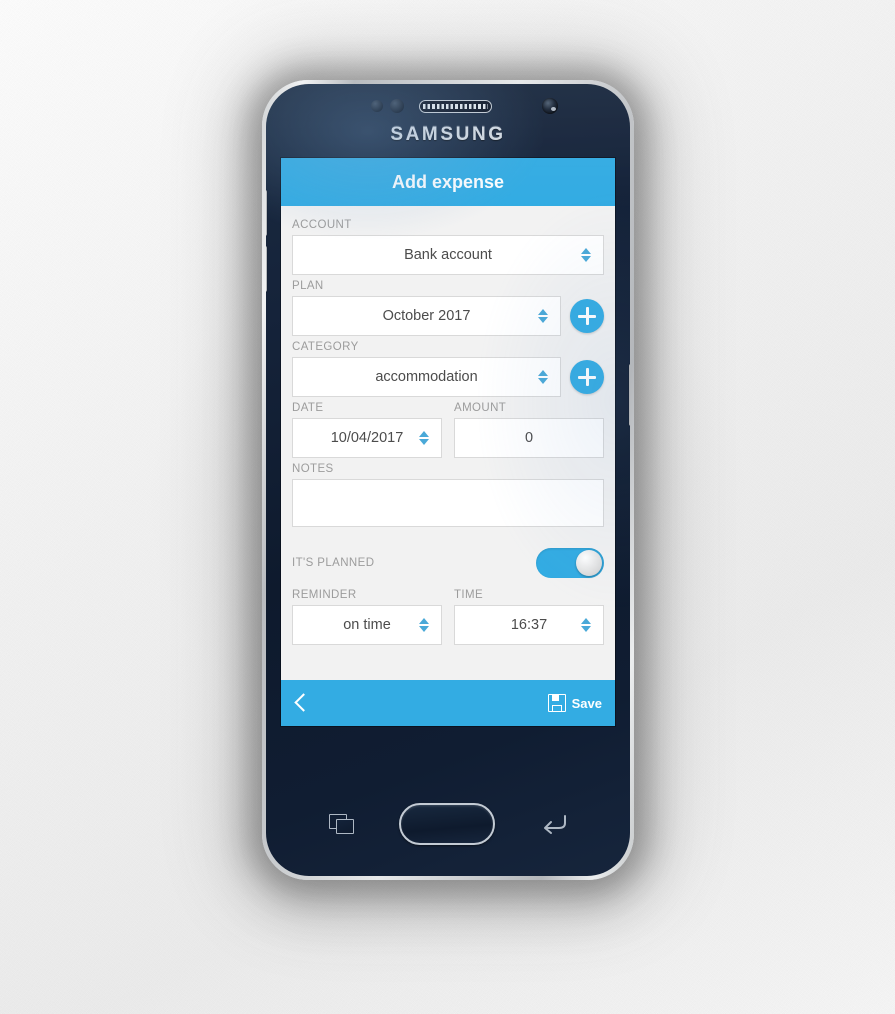 This screenshot has width=895, height=1014. I want to click on light-sensor-icon, so click(397, 106).